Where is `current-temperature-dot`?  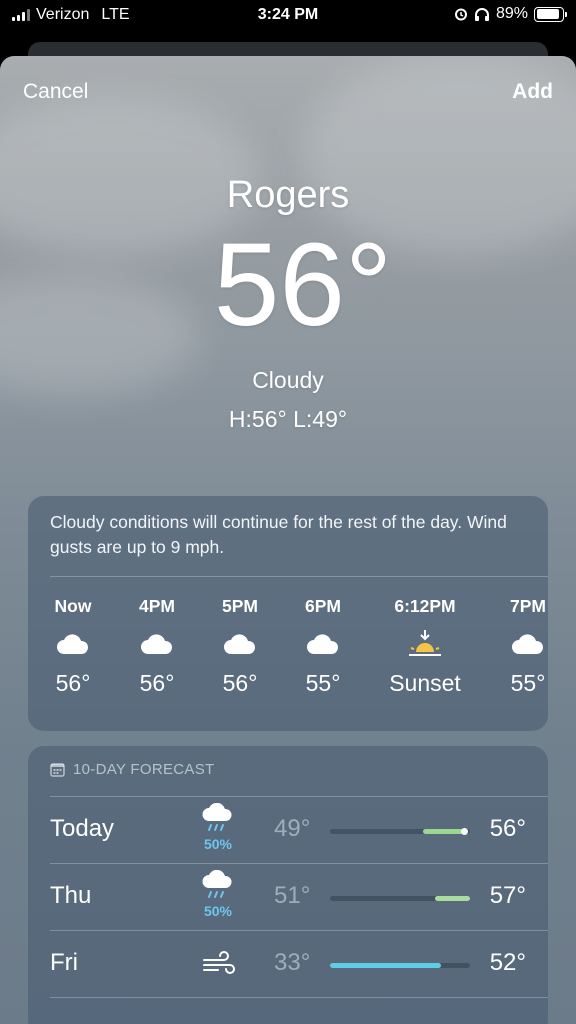 current-temperature-dot is located at coordinates (464, 831).